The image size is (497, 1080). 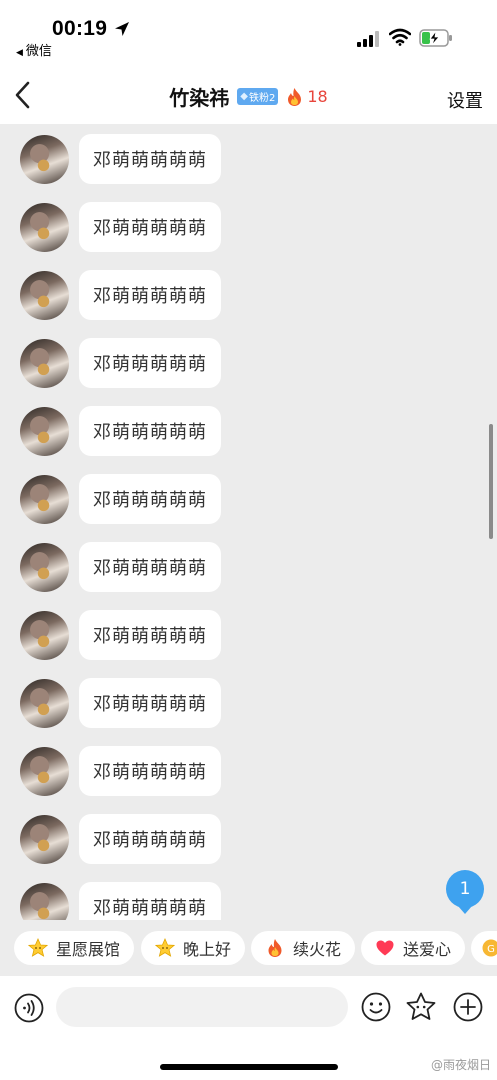 What do you see at coordinates (248, 948) in the screenshot?
I see `quick-reply-bar: 星愿展馆 晚上好 续火花 送爱心 G` at bounding box center [248, 948].